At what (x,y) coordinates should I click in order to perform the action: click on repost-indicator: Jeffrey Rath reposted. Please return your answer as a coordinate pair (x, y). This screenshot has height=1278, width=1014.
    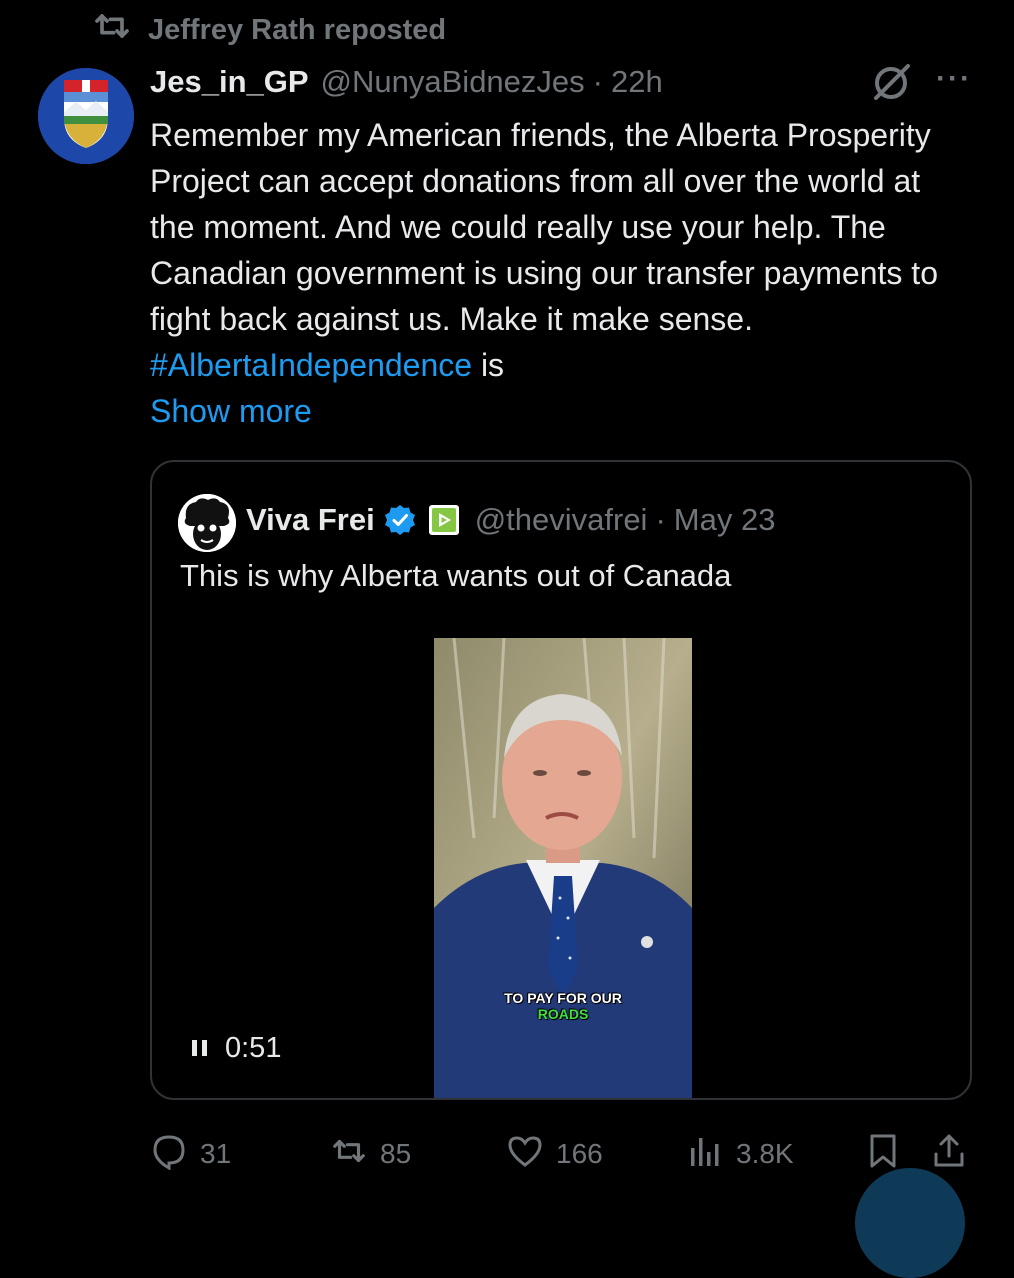
    Looking at the image, I should click on (269, 30).